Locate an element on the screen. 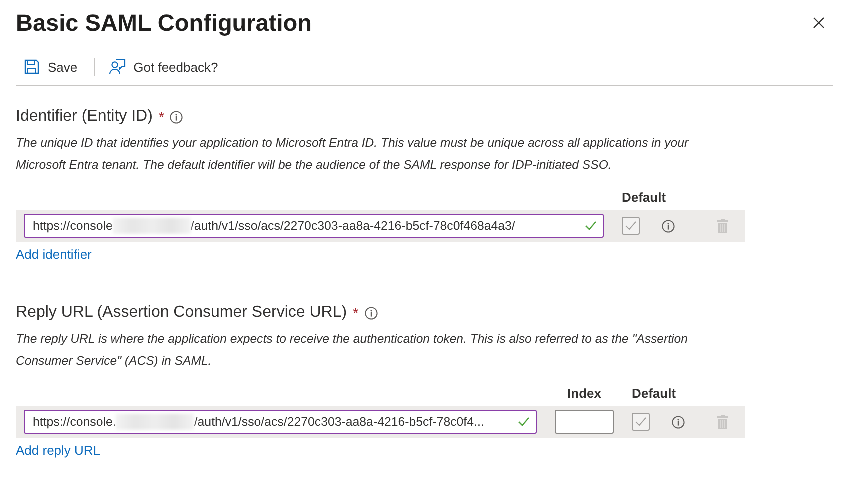 This screenshot has height=497, width=849. close-icon is located at coordinates (819, 23).